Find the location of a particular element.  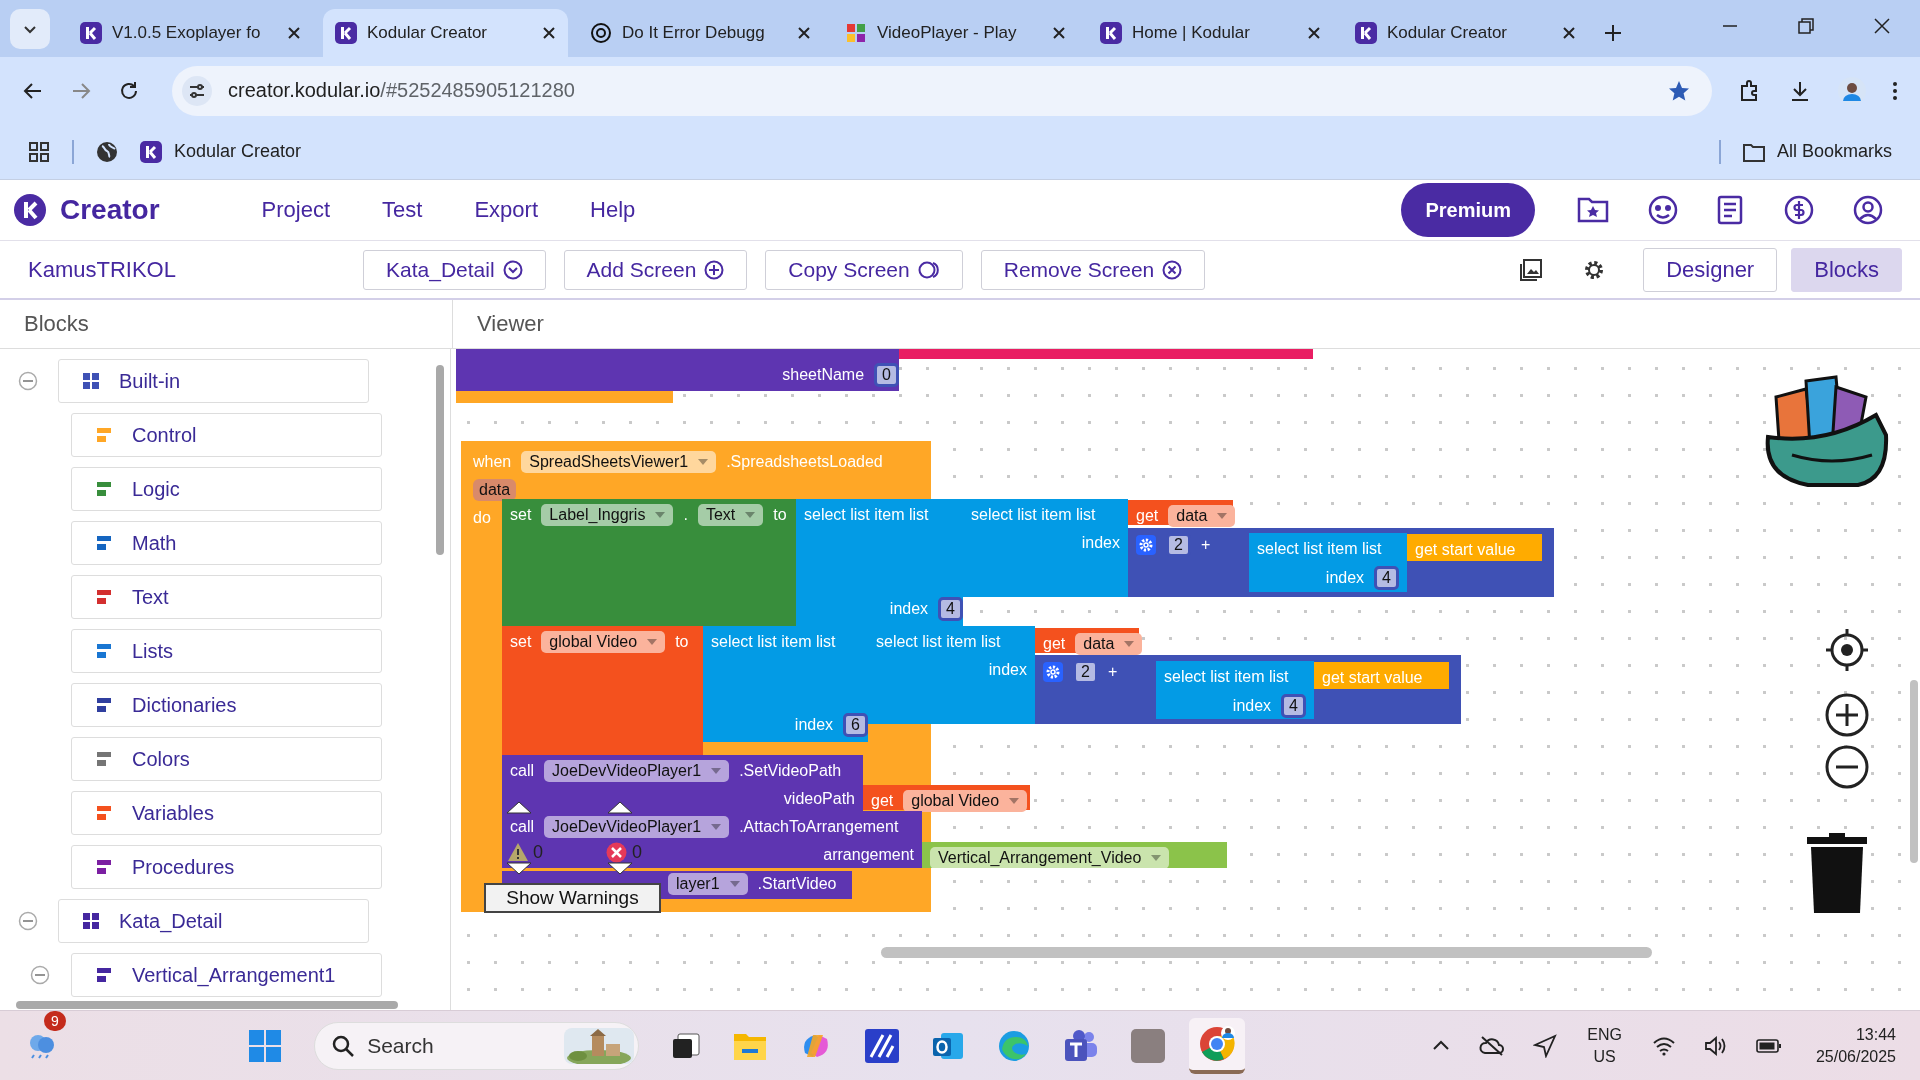

coin-icon is located at coordinates (1799, 210).